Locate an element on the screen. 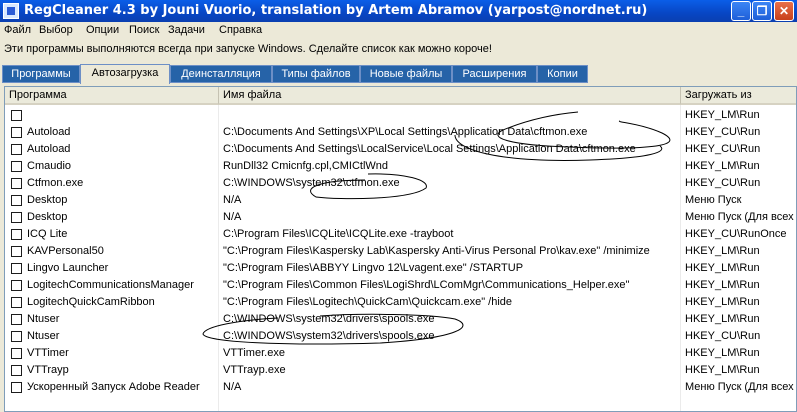  program-name: LogitechCommunicationsManager is located at coordinates (110, 285).